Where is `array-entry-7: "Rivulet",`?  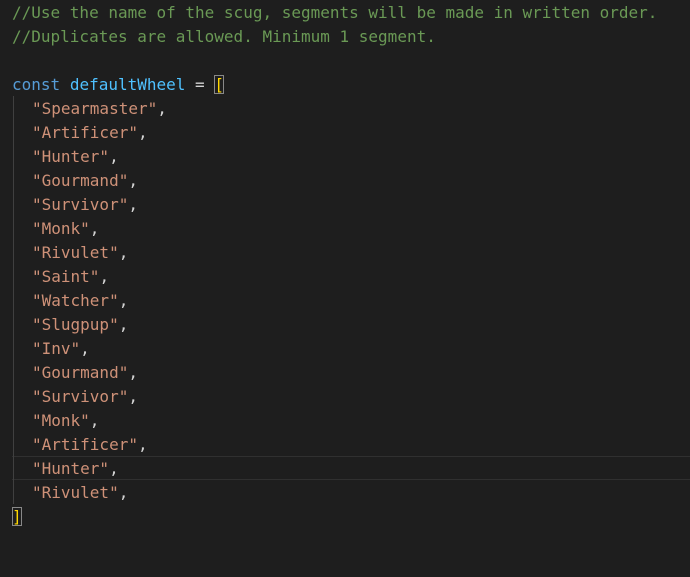
array-entry-7: "Rivulet", is located at coordinates (345, 253).